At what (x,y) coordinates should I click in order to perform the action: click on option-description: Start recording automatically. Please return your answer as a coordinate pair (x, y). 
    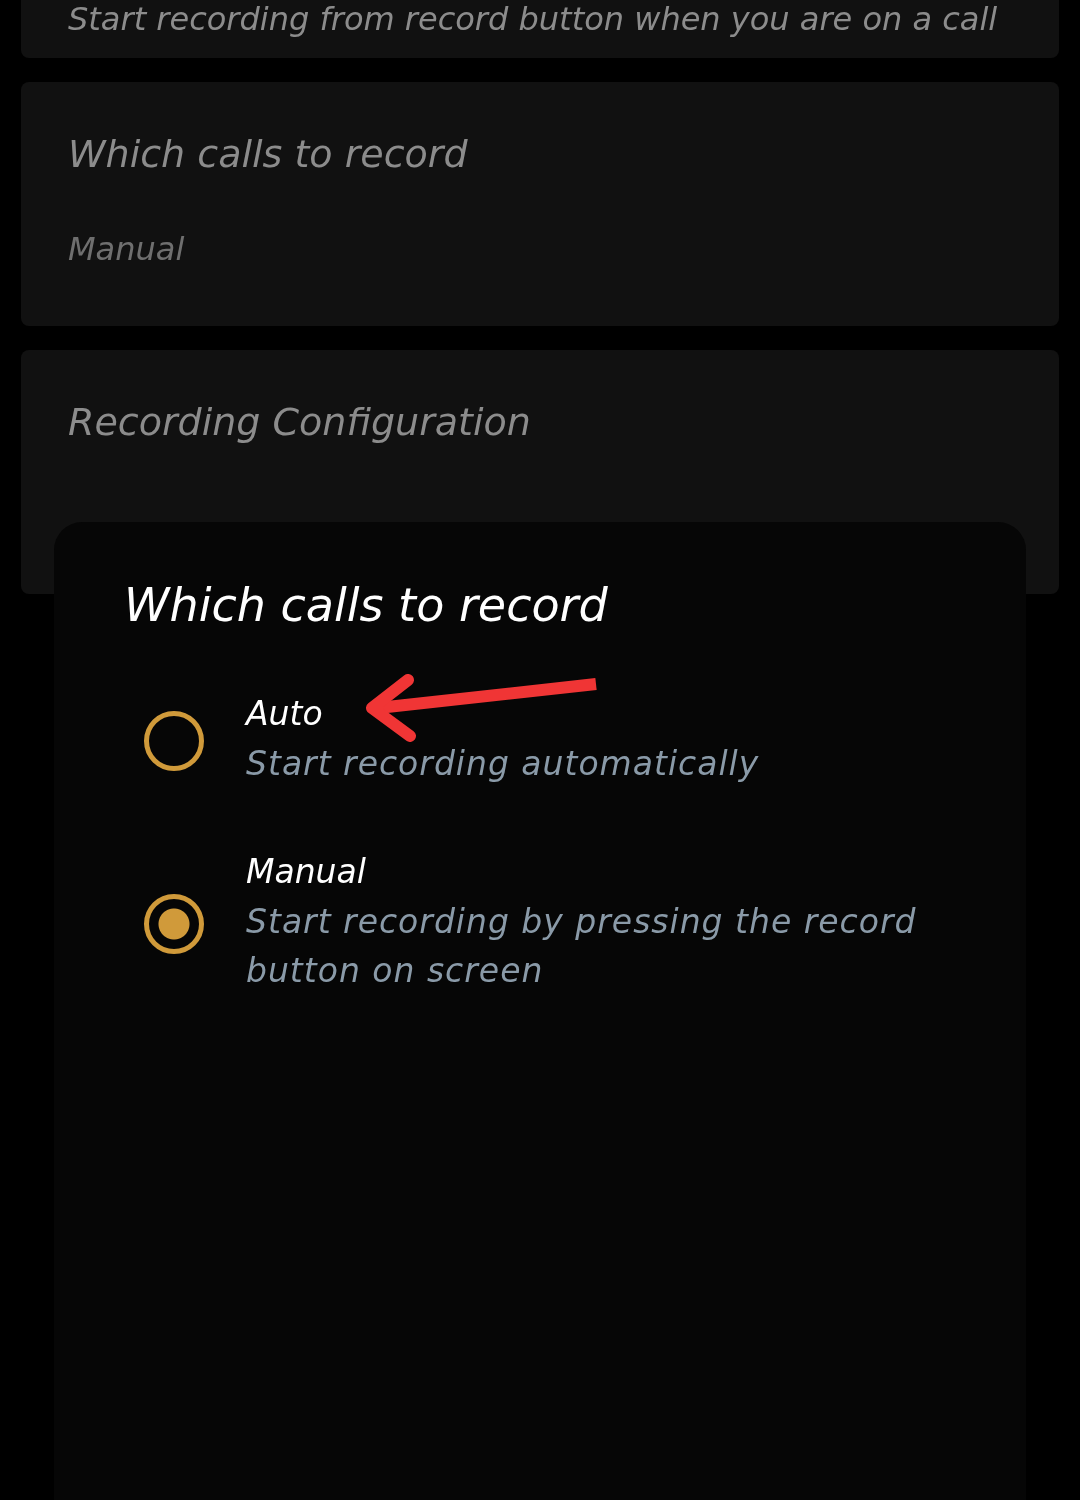
    Looking at the image, I should click on (503, 764).